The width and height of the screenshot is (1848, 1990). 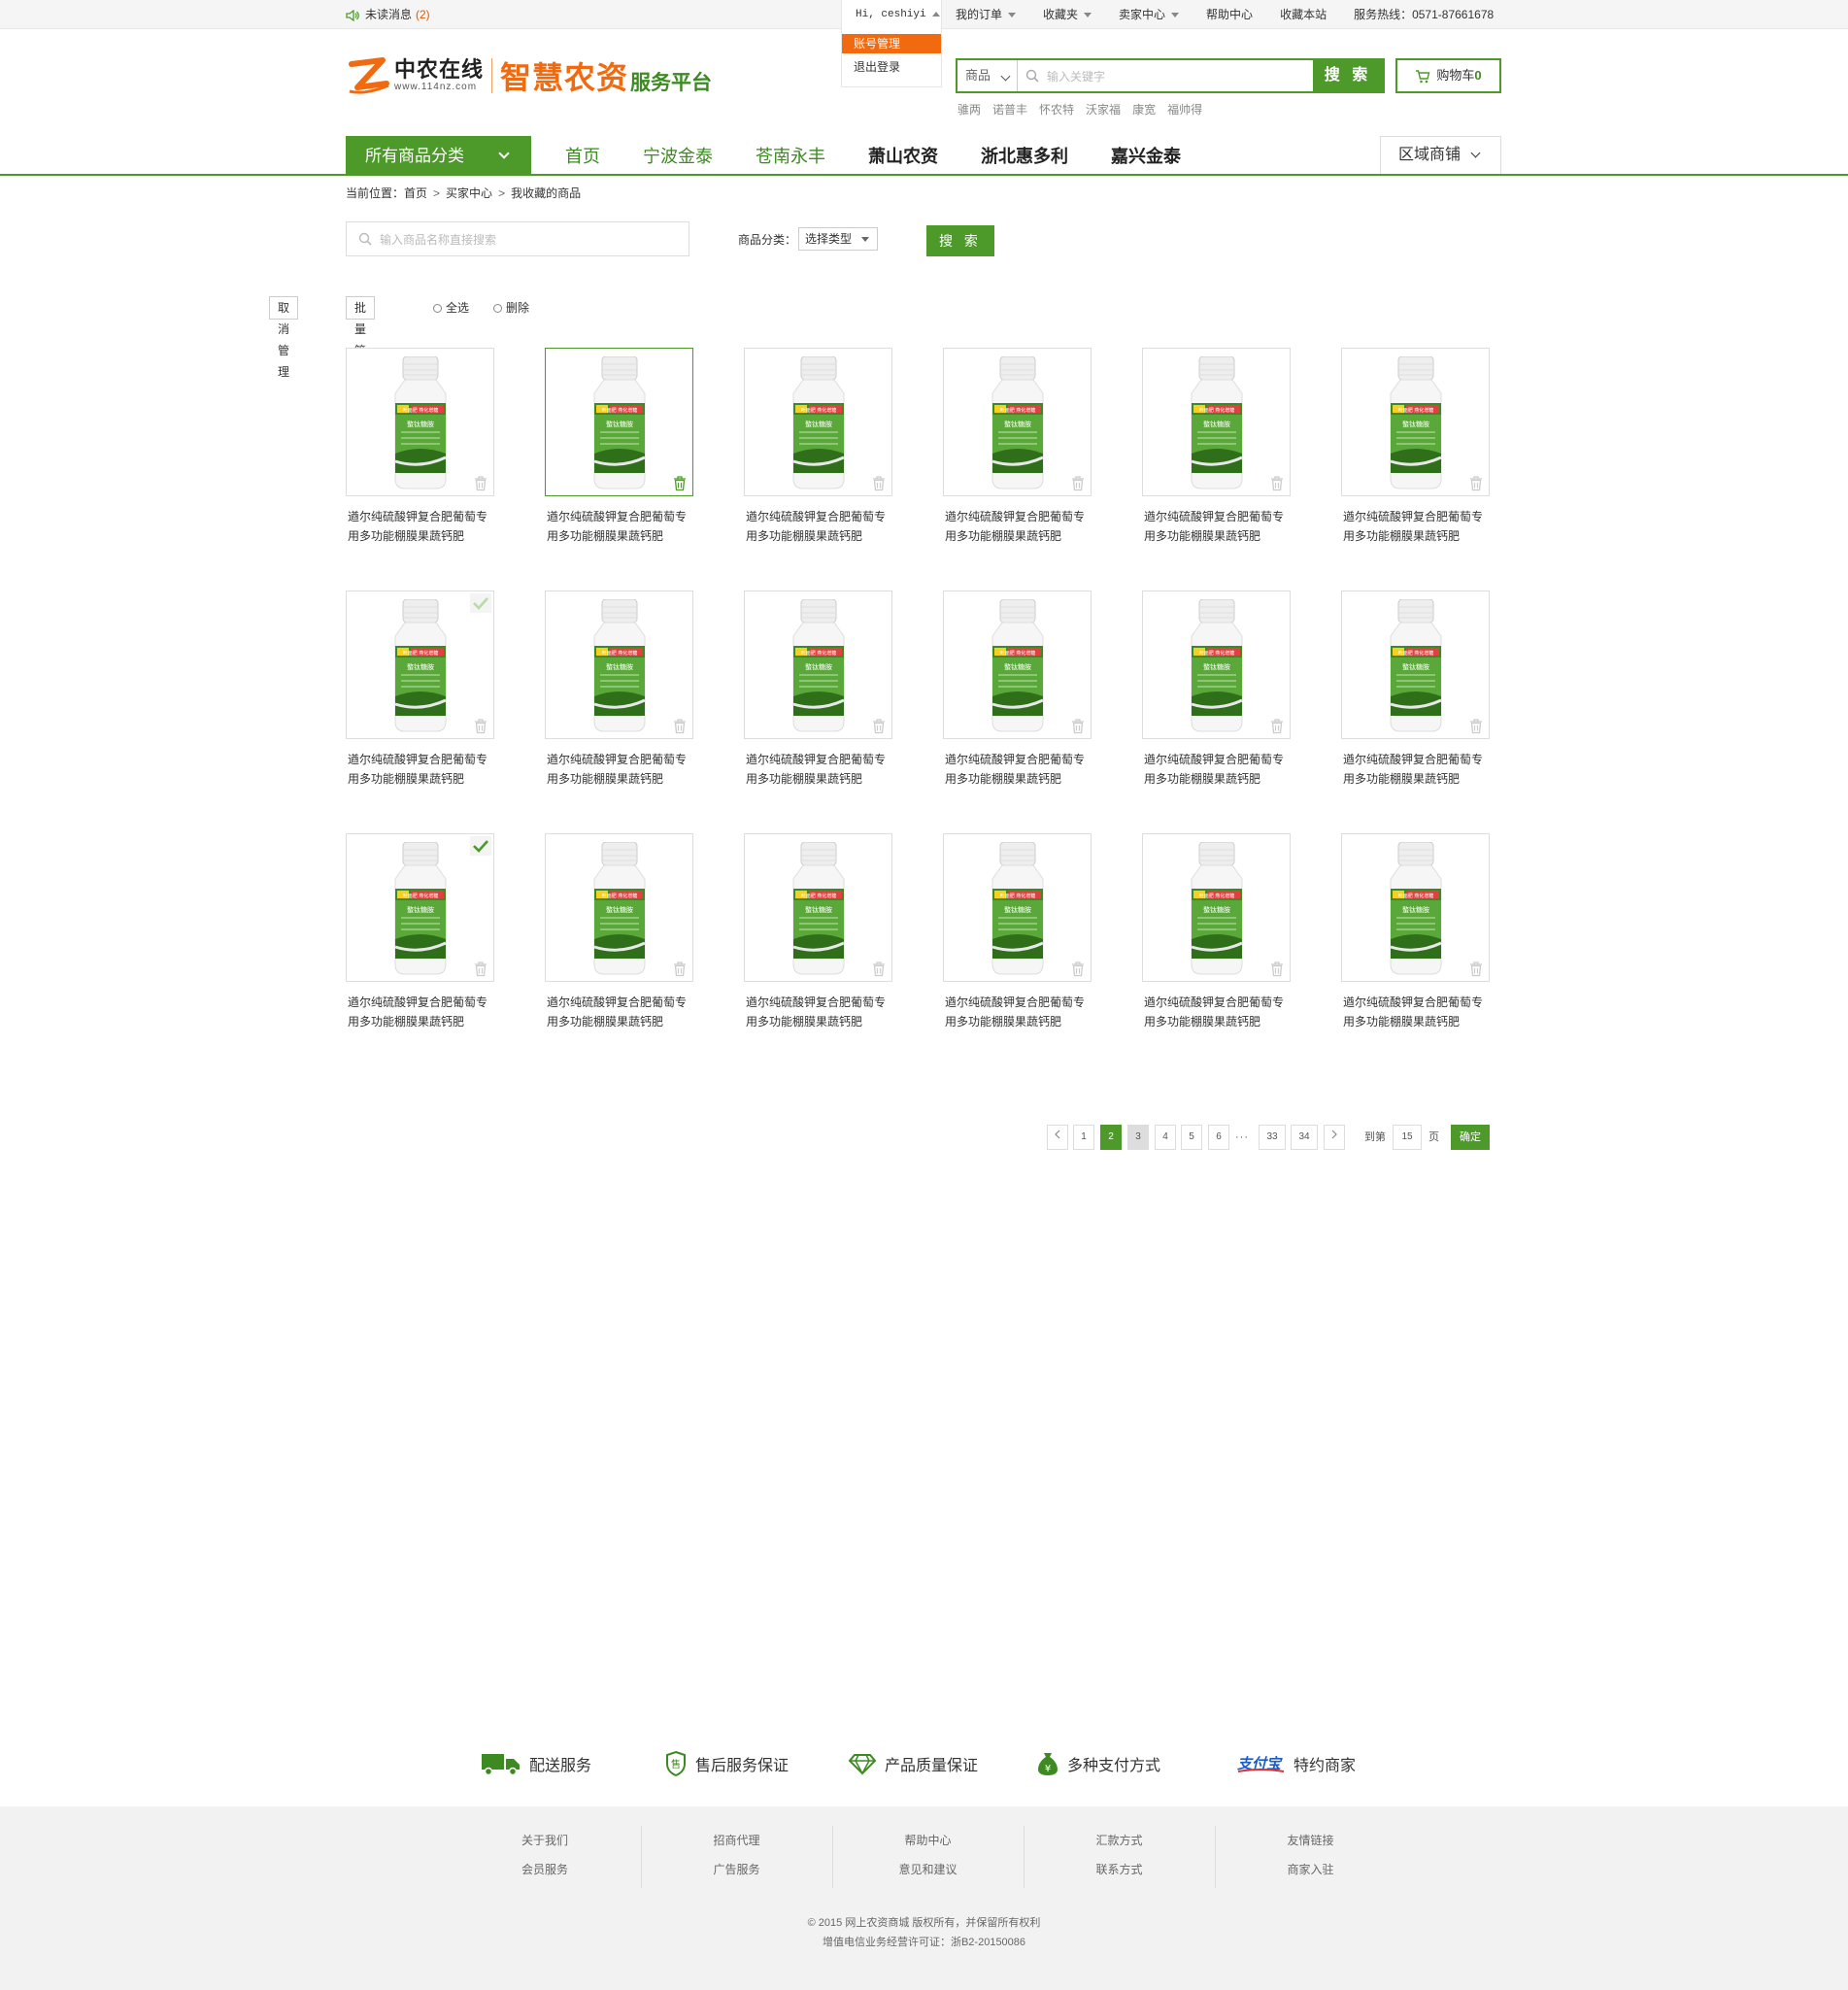 What do you see at coordinates (1470, 1137) in the screenshot?
I see `goto-confirm-button: 确定` at bounding box center [1470, 1137].